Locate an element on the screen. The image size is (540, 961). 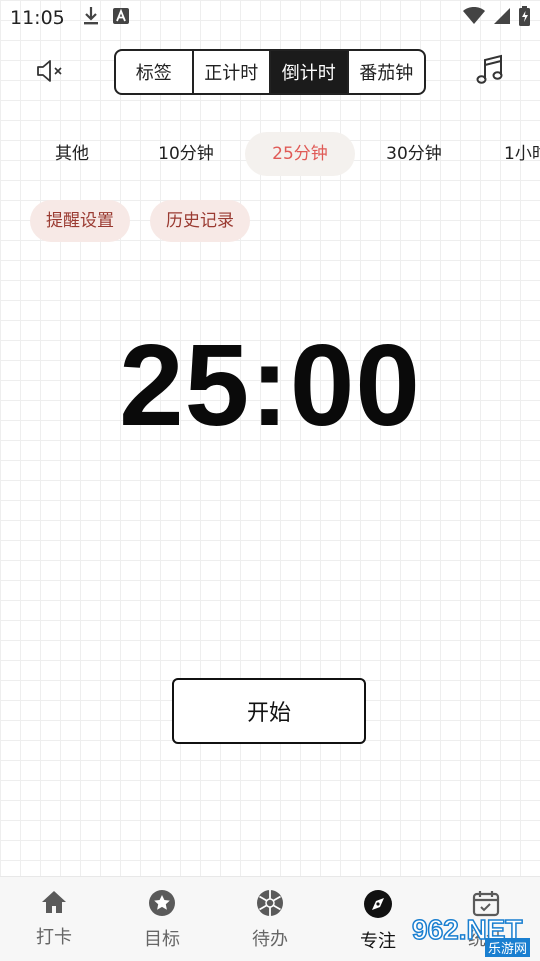
battery-icon is located at coordinates (524, 18).